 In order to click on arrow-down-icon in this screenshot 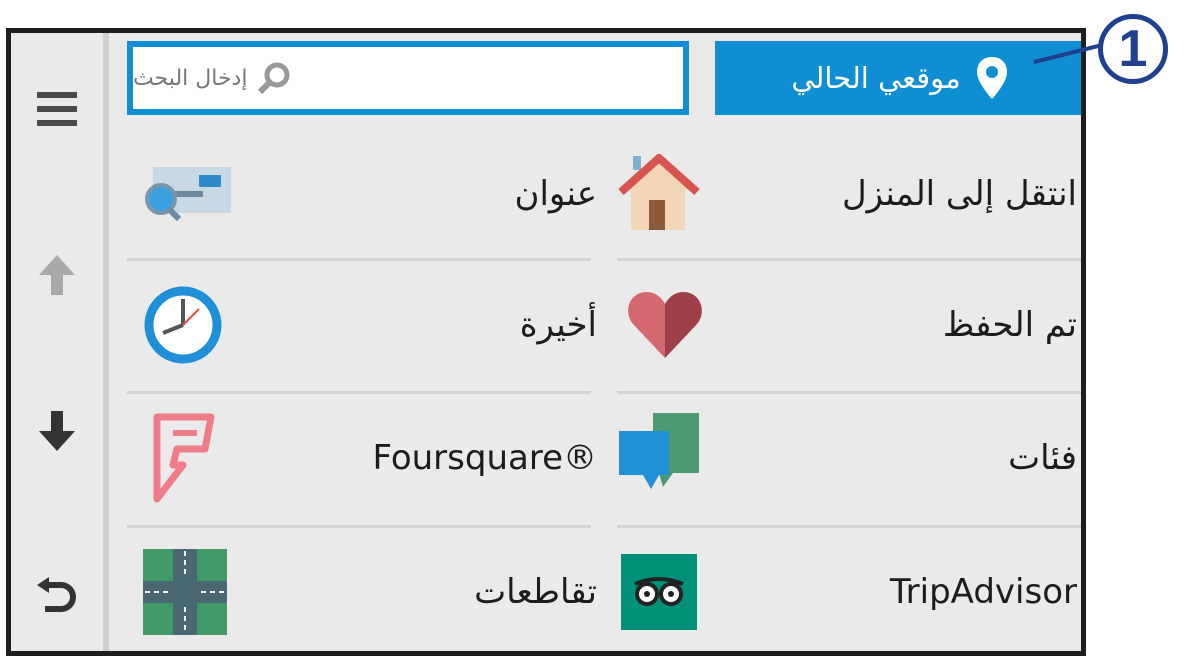, I will do `click(57, 431)`.